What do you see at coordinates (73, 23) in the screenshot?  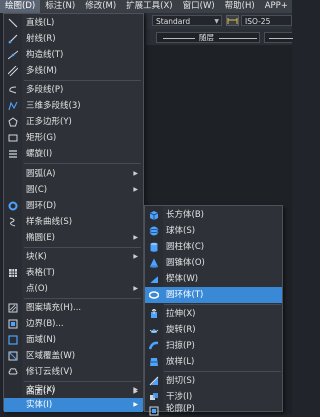 I see `menu-item-line: 直线(L)` at bounding box center [73, 23].